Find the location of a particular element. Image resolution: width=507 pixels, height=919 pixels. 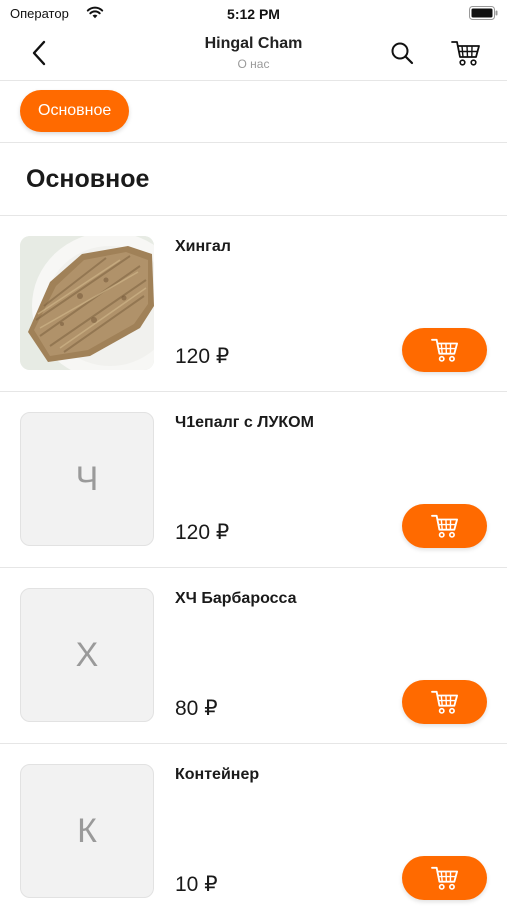

cart-button is located at coordinates (466, 53).